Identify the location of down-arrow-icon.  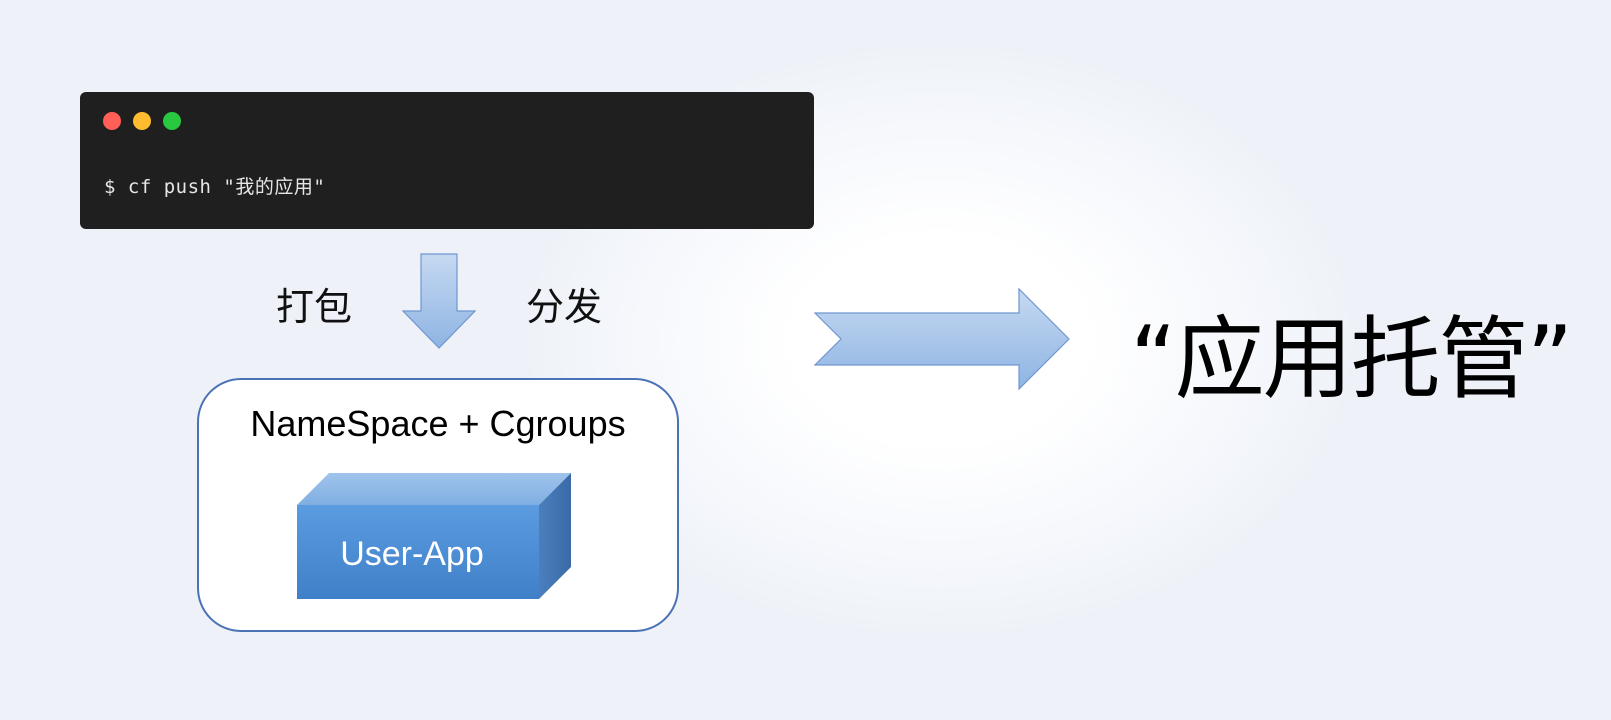
(439, 301).